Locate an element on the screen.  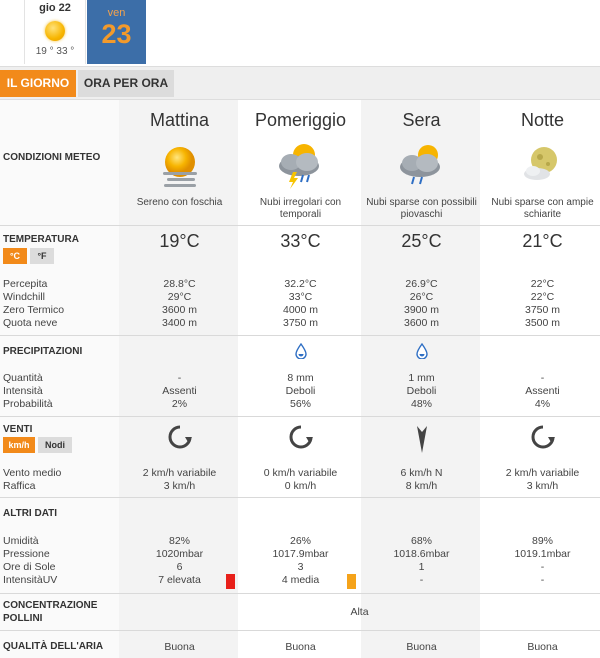
unit-celsius-button: °C is located at coordinates (15, 256).